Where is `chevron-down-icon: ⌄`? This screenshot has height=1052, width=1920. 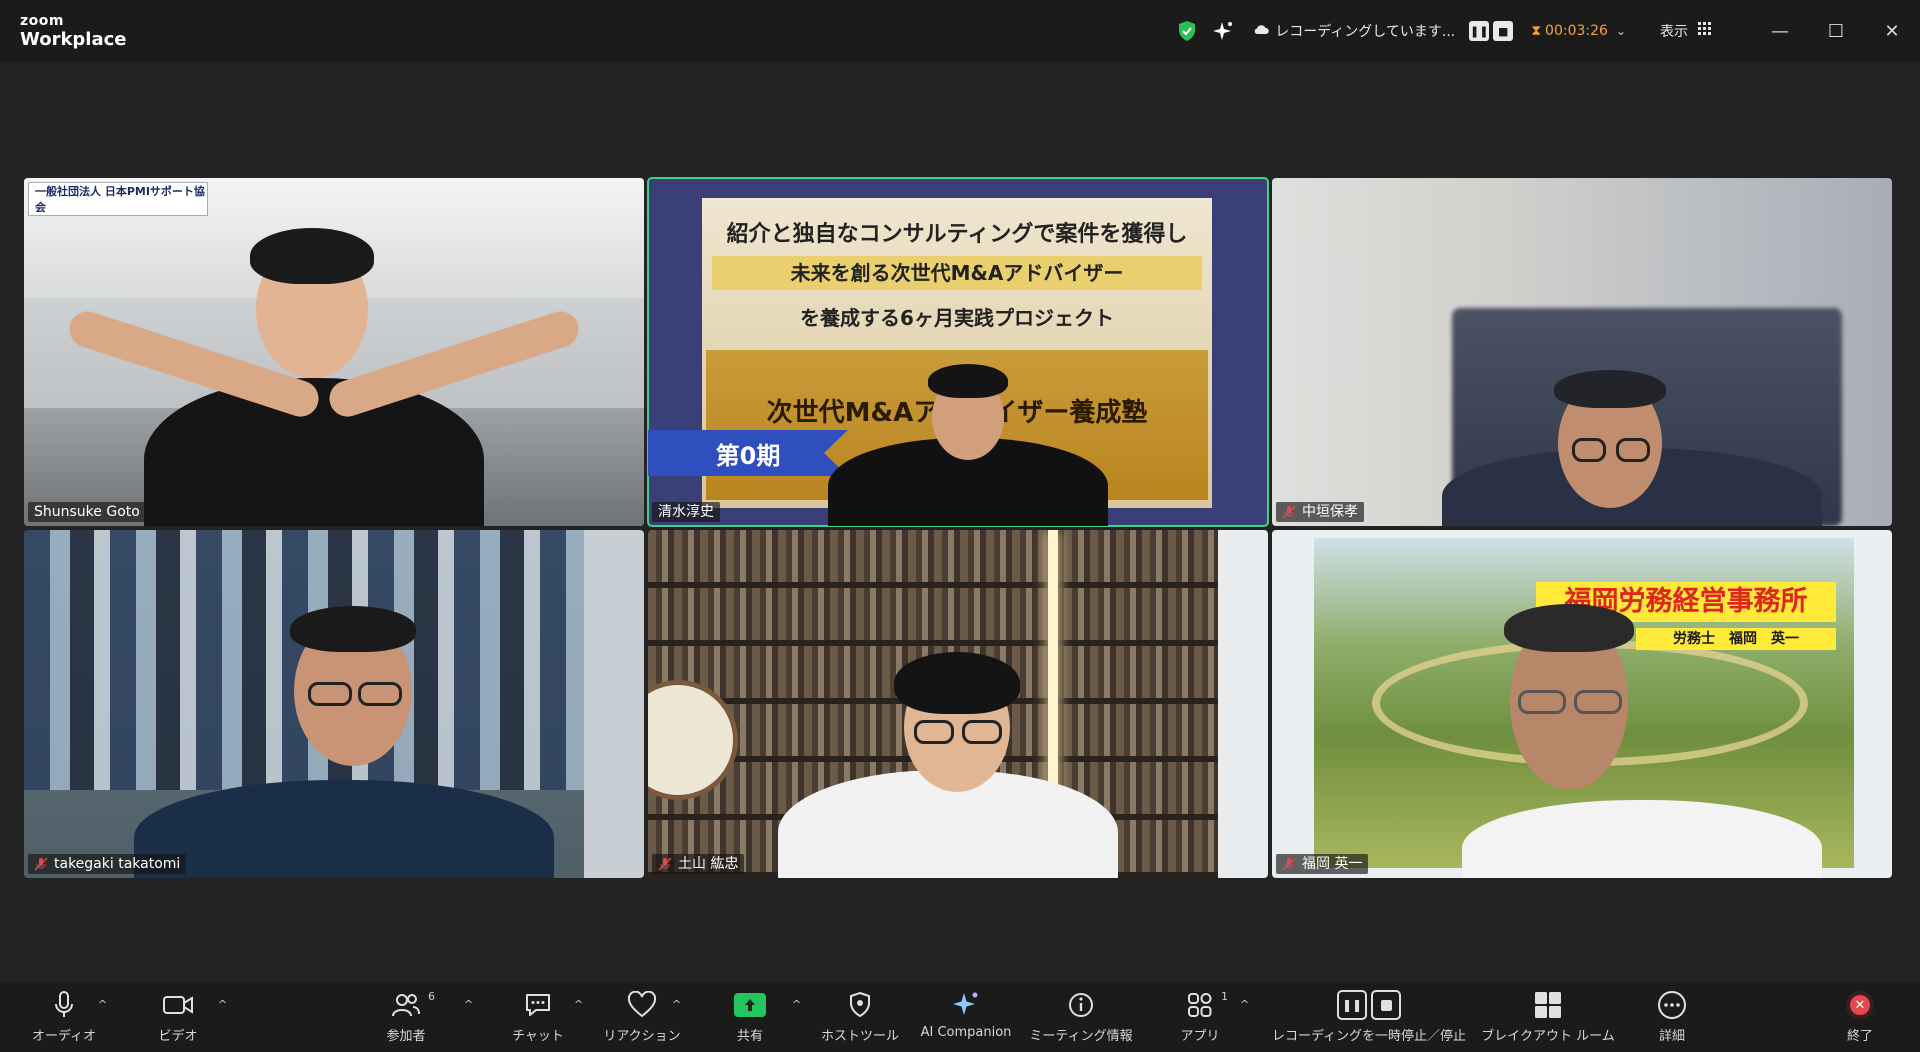 chevron-down-icon: ⌄ is located at coordinates (1620, 31).